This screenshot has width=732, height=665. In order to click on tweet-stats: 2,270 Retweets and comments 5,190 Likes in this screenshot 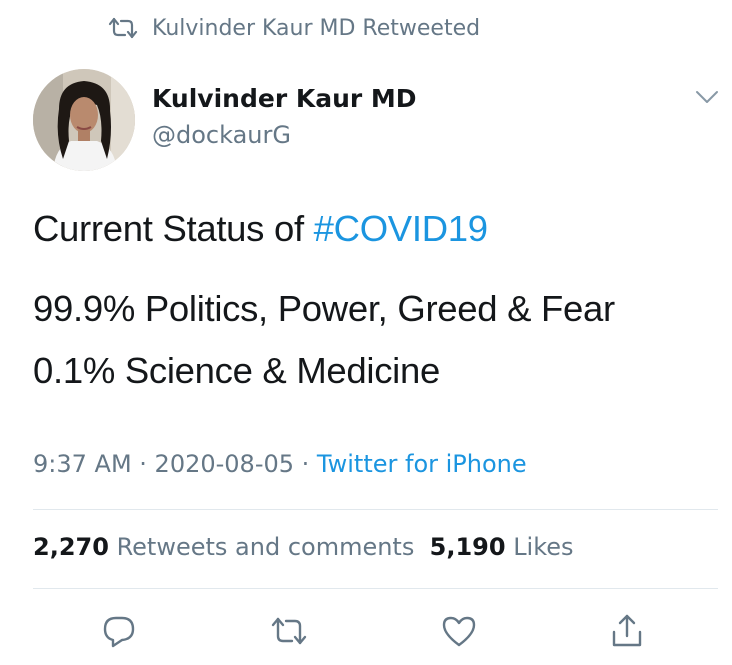, I will do `click(303, 547)`.